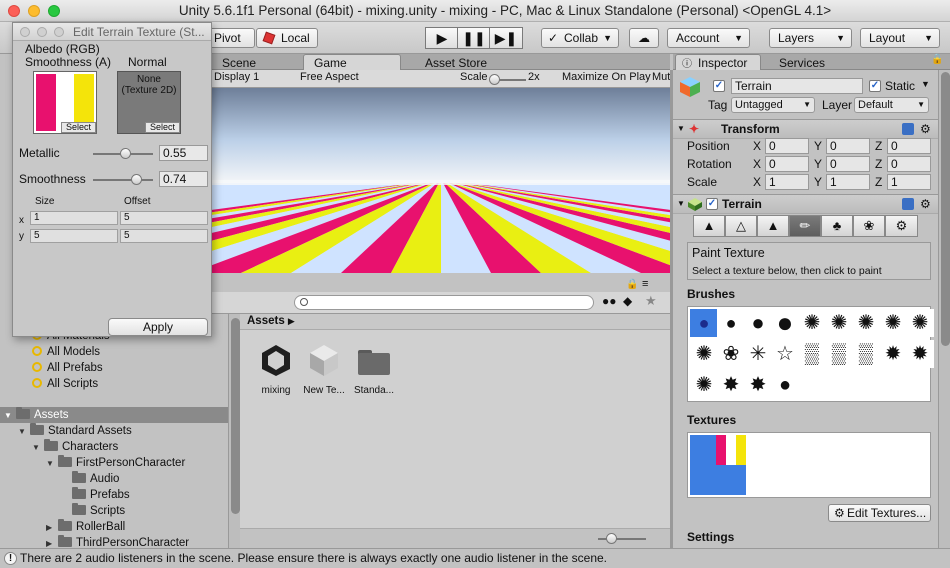 The height and width of the screenshot is (568, 950). I want to click on gear-icon: ⚙, so click(925, 129).